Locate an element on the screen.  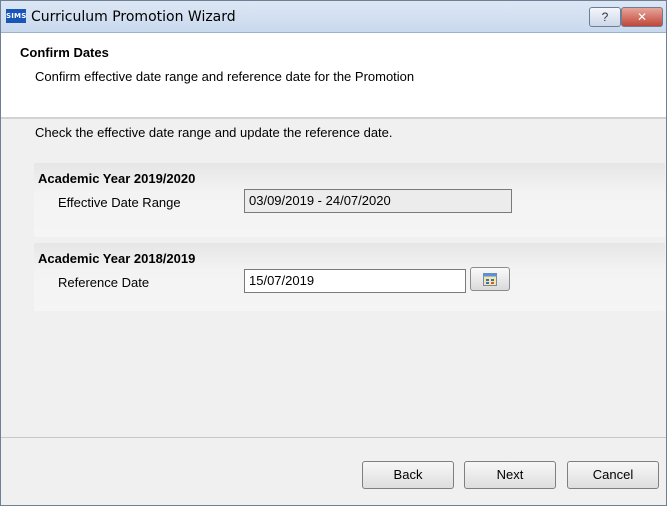
next-button: Next is located at coordinates (510, 475).